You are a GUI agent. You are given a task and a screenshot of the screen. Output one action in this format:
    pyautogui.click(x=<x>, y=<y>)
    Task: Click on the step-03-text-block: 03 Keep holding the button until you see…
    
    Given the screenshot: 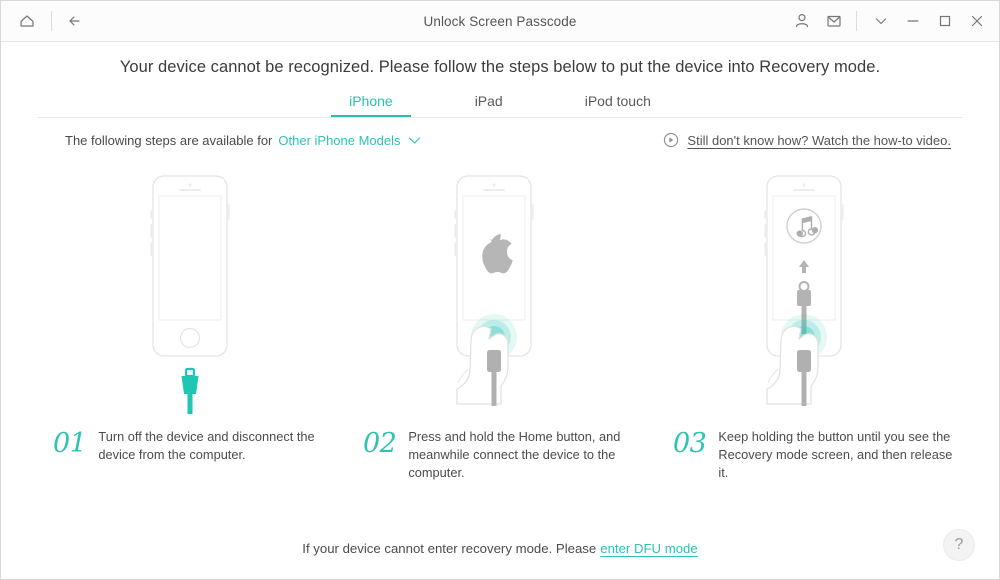 What is the action you would take?
    pyautogui.click(x=810, y=455)
    